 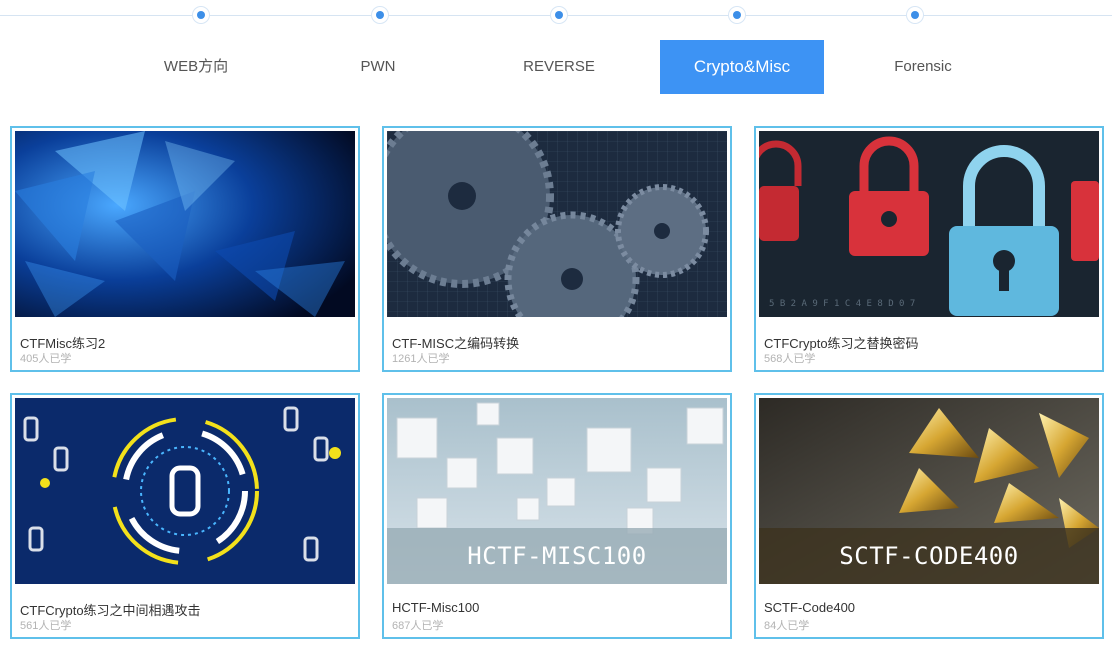 I want to click on course-card: CTFMisc练习2 405人已学, so click(x=185, y=249).